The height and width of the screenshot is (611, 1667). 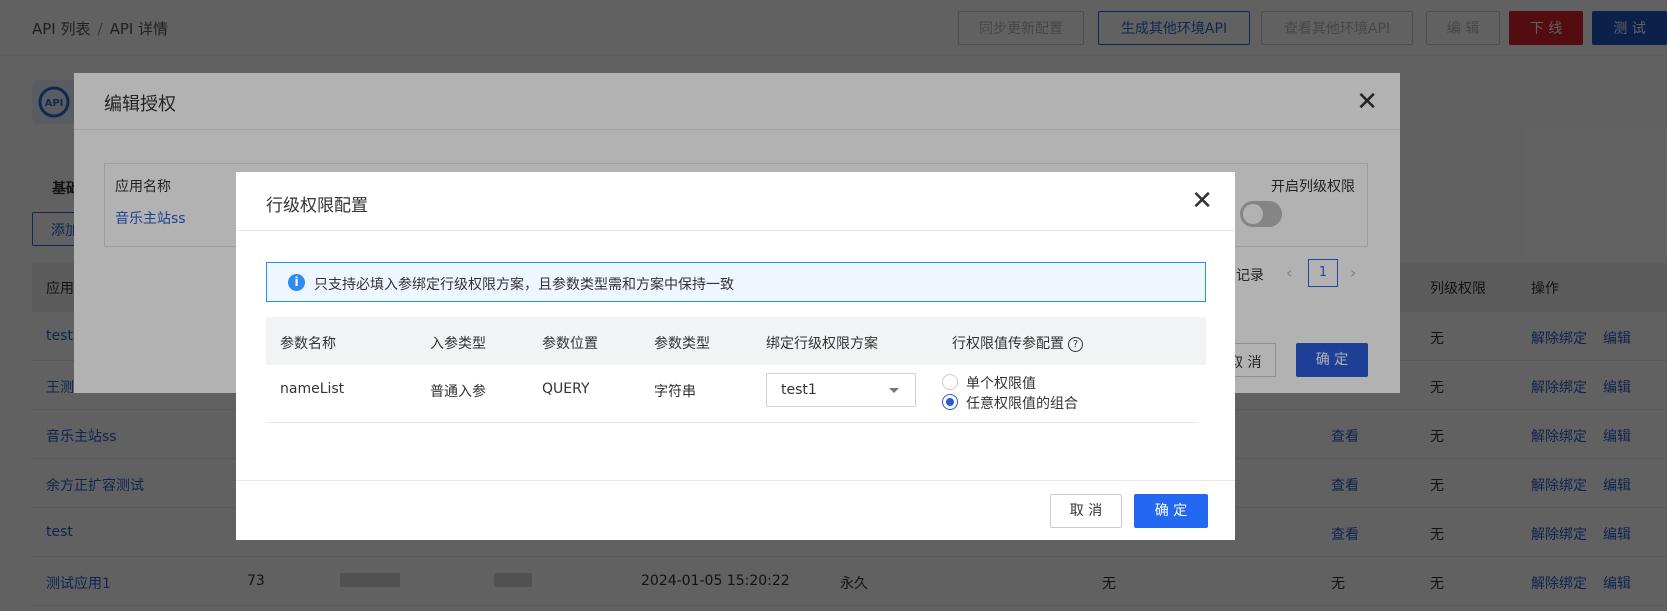 What do you see at coordinates (682, 344) in the screenshot?
I see `th-param-type: 参数类型` at bounding box center [682, 344].